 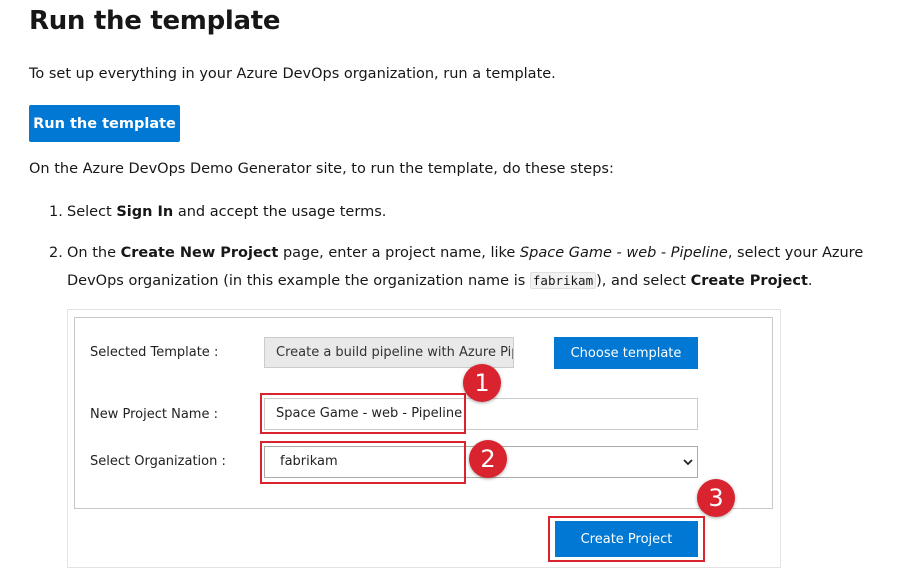 I want to click on project-name-highlight, so click(x=363, y=413).